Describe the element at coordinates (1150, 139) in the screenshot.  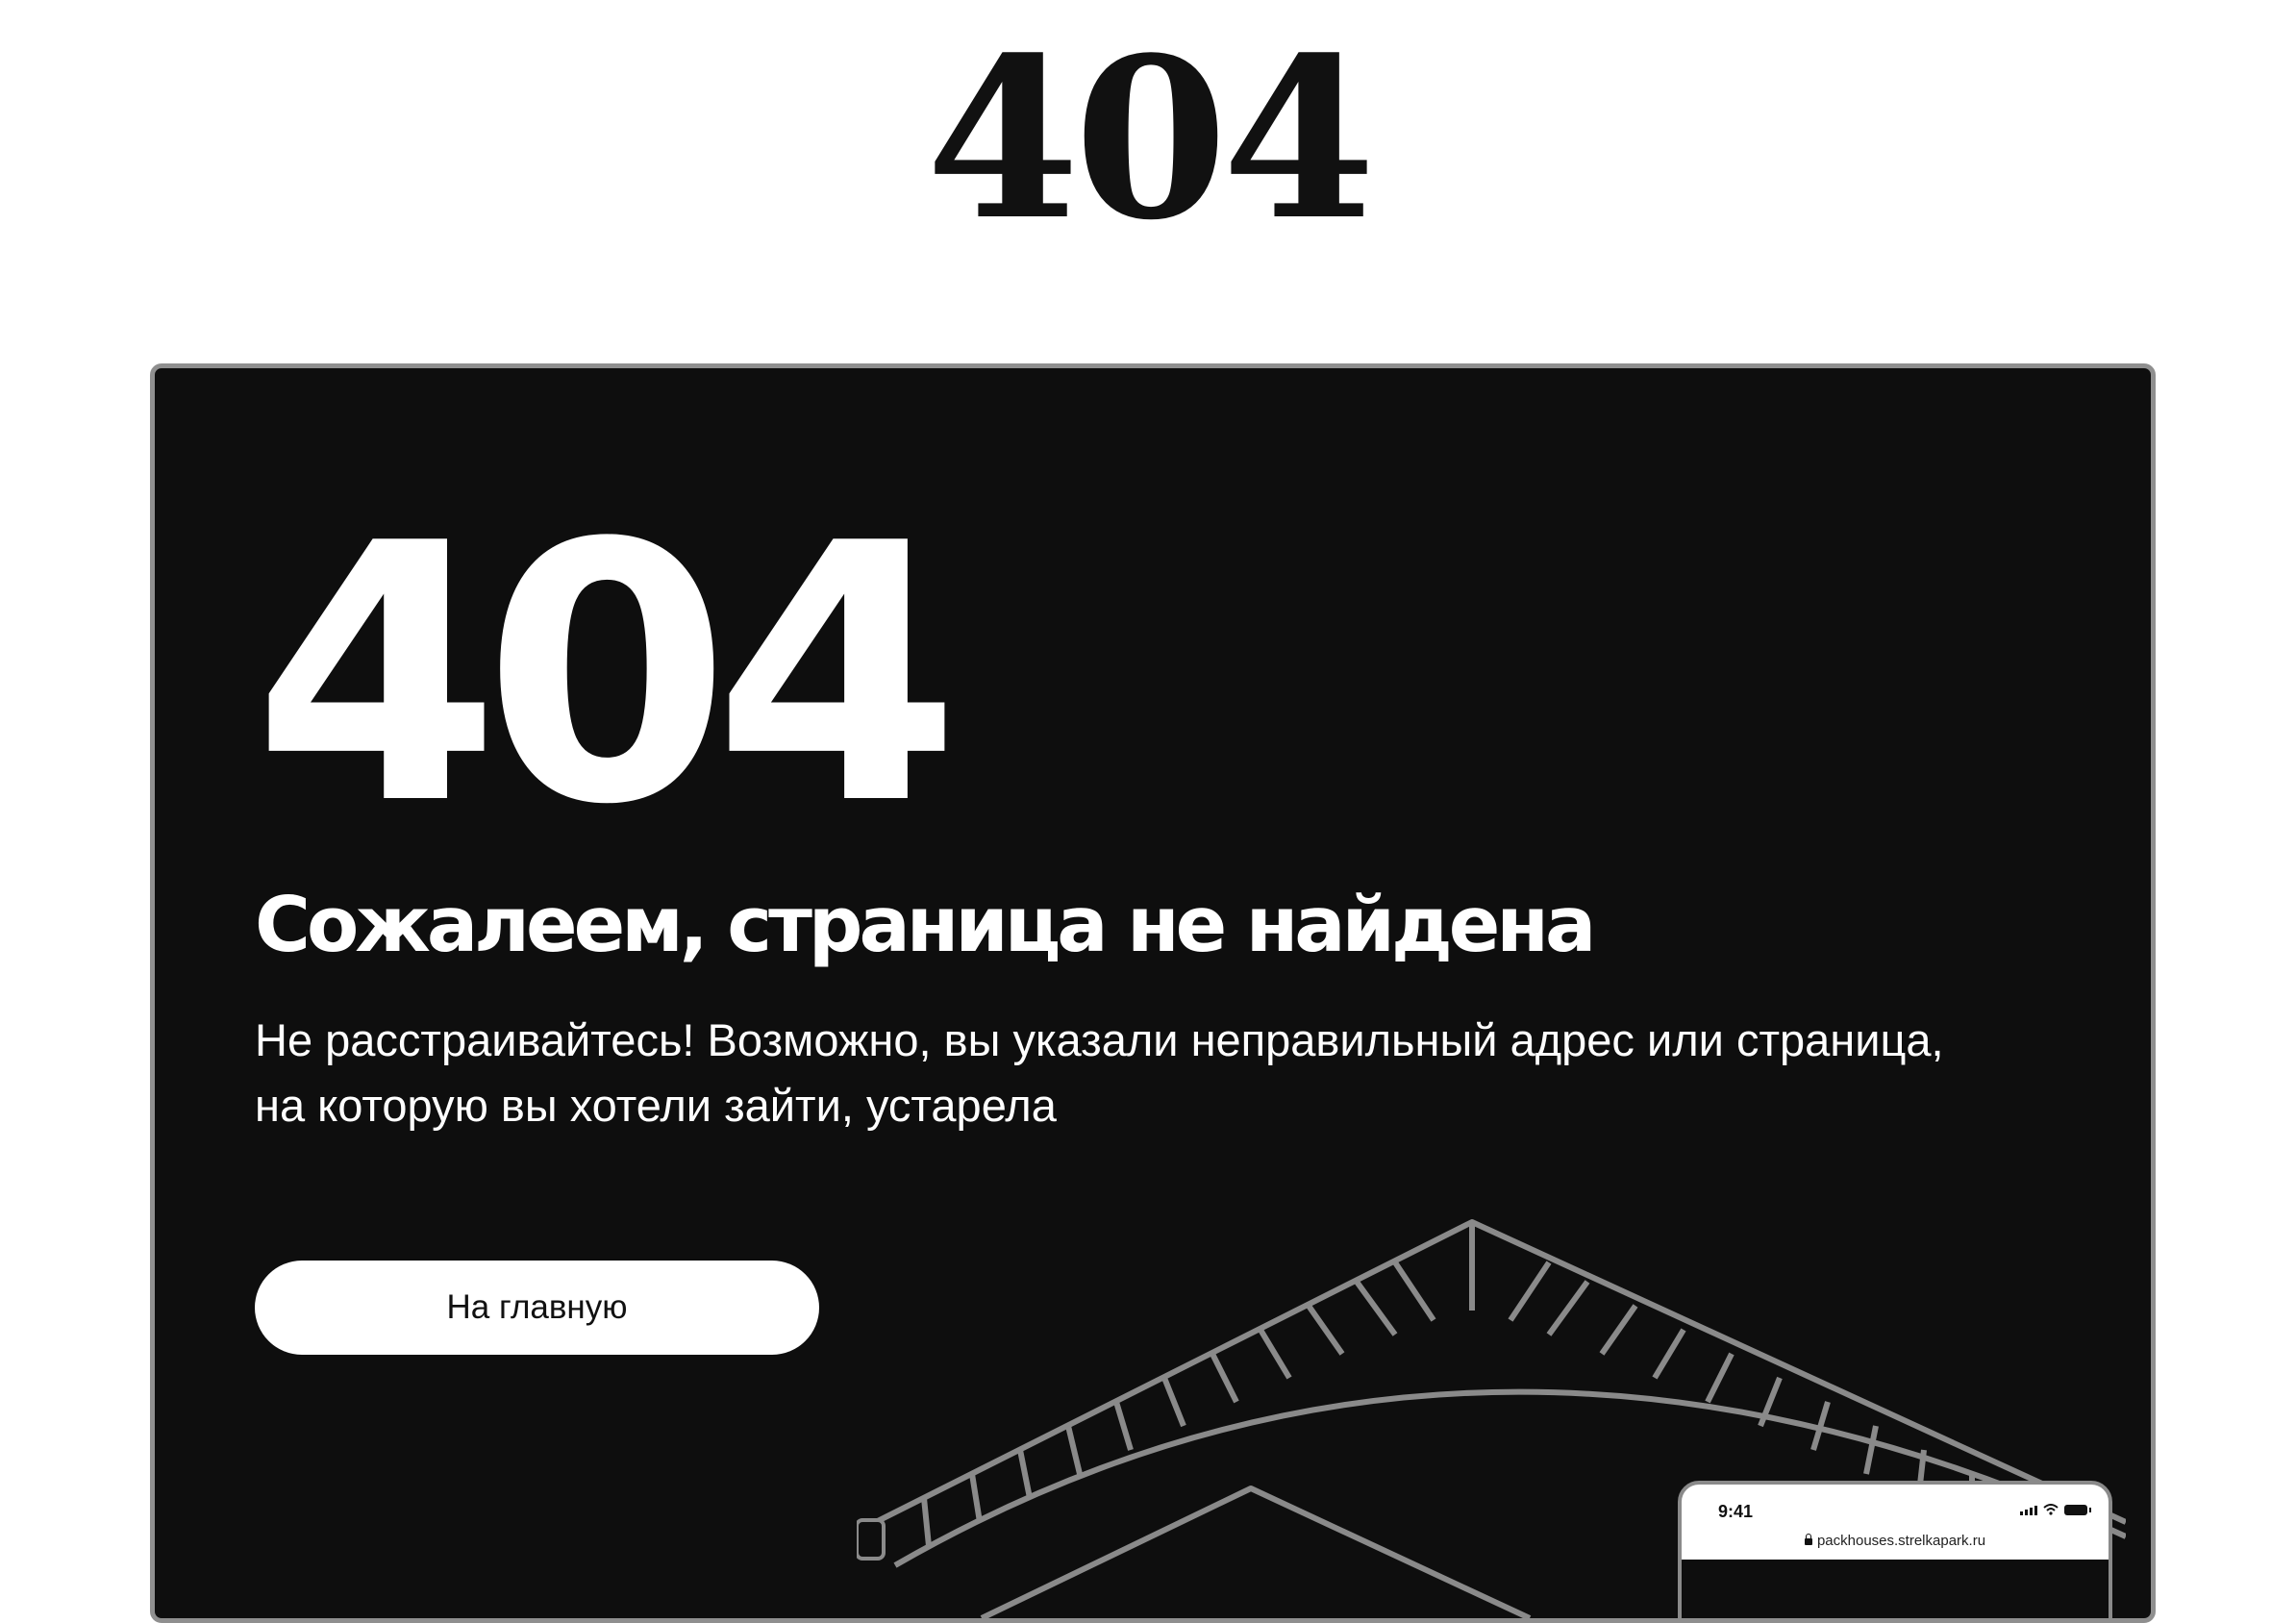
I see `page-title: 404` at that location.